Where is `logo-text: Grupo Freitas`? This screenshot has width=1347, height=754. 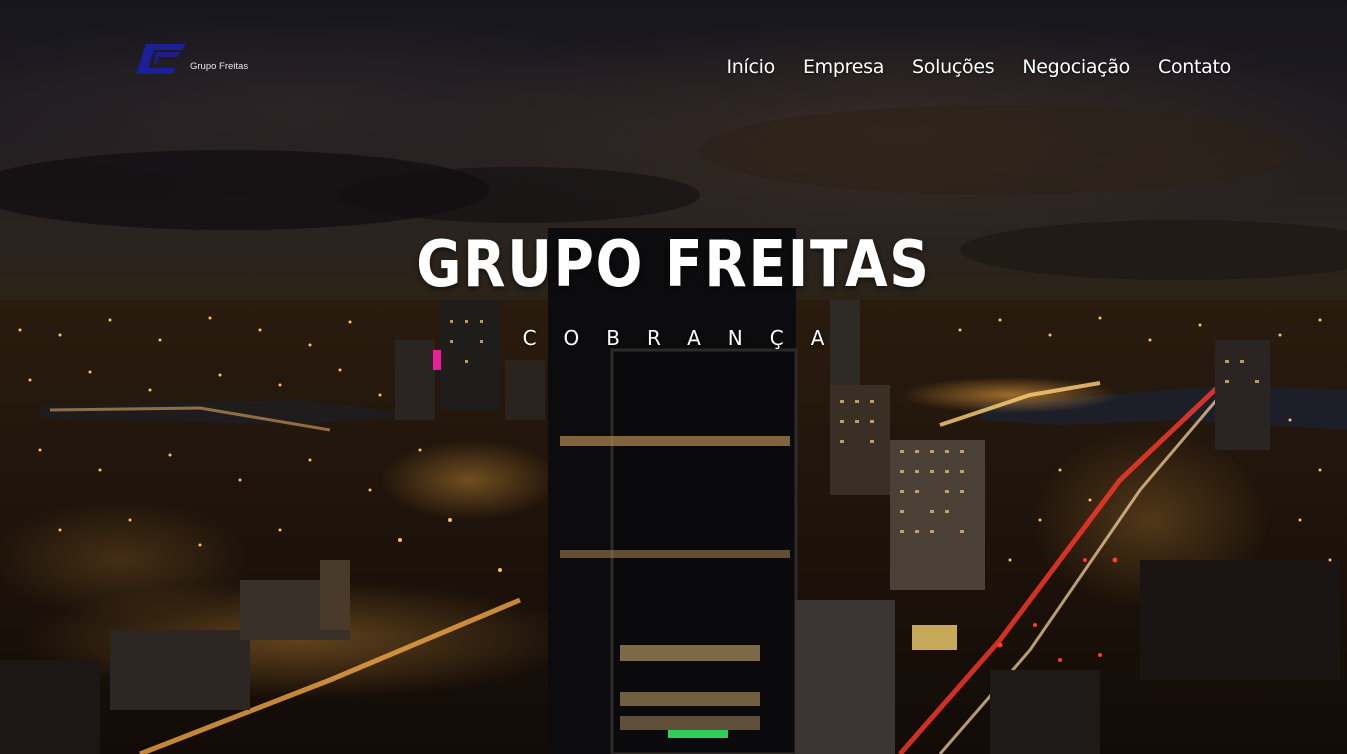 logo-text: Grupo Freitas is located at coordinates (219, 66).